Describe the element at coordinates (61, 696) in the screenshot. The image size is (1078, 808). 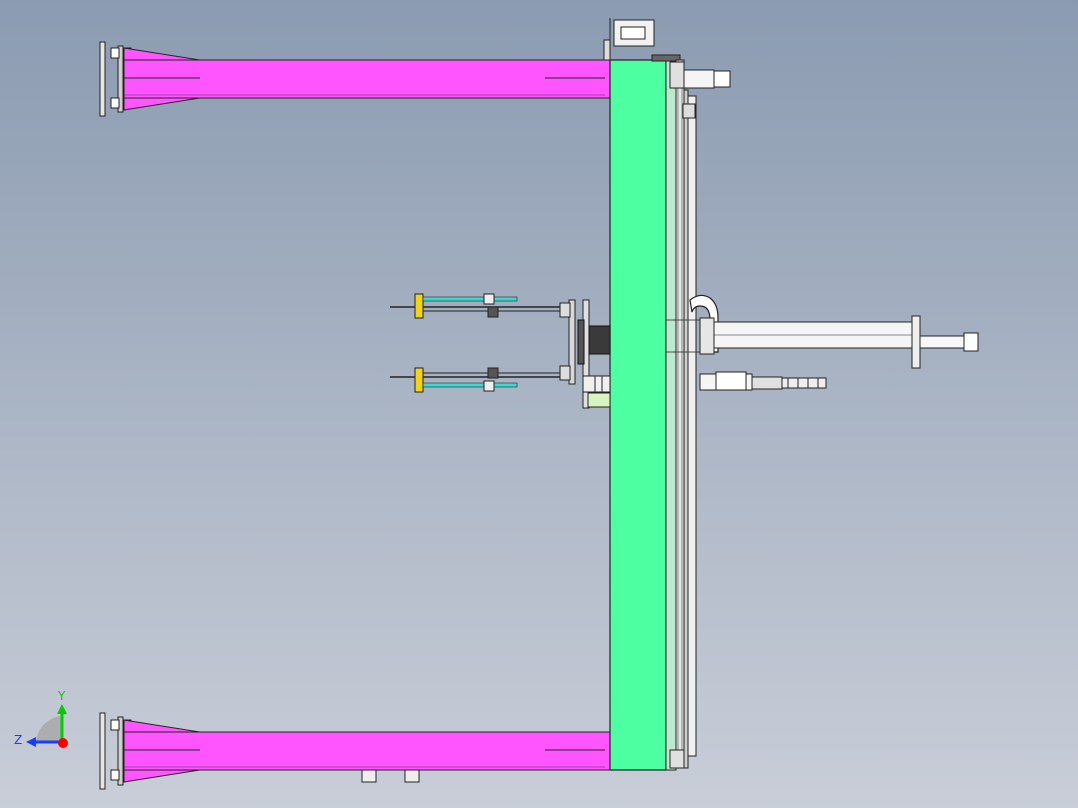
I see `triad-y-label: Y` at that location.